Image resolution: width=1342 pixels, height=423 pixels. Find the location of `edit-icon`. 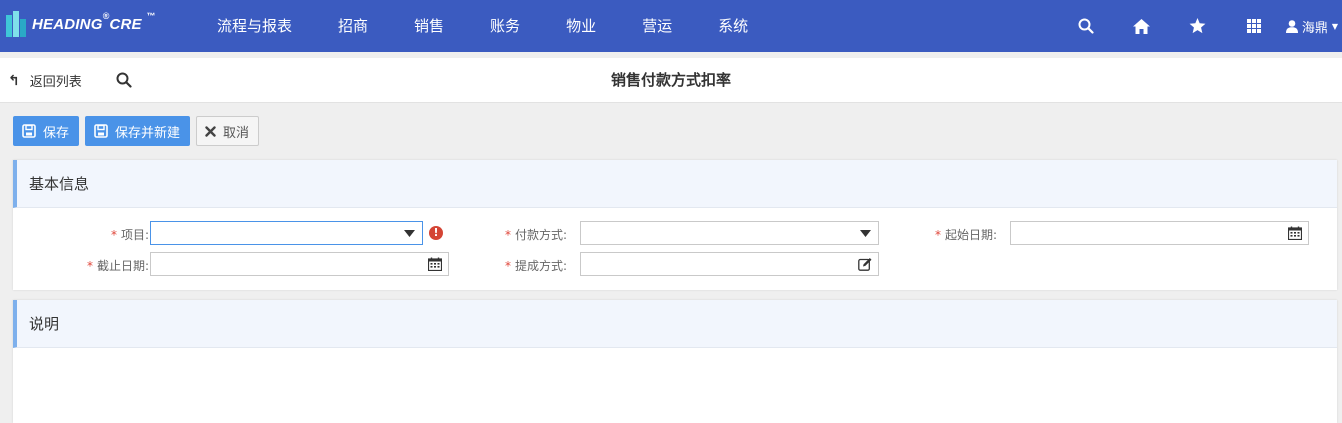

edit-icon is located at coordinates (865, 264).